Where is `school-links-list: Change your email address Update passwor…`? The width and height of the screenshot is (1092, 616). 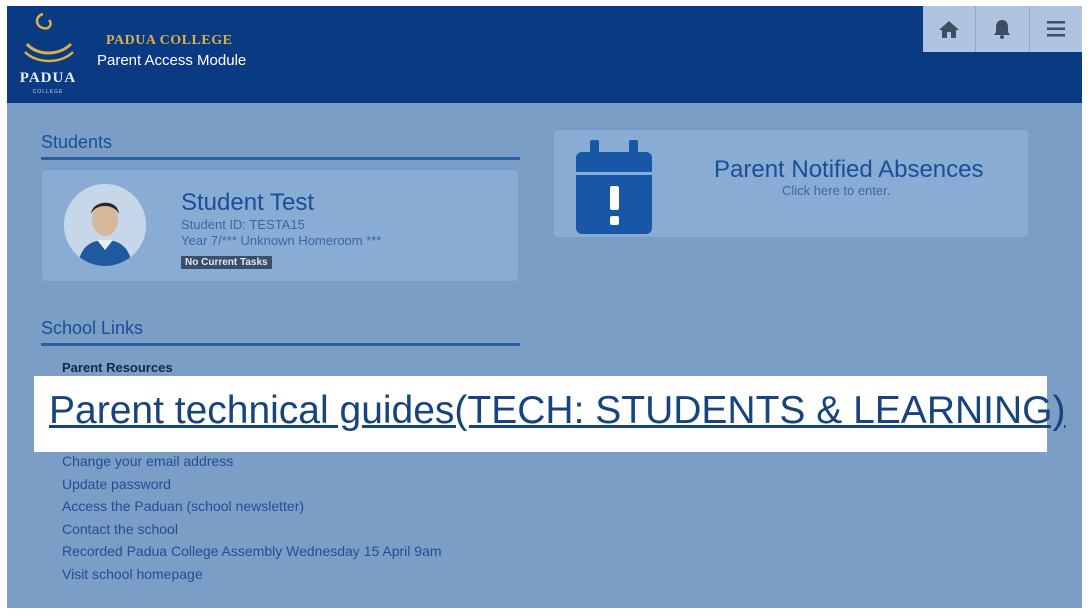 school-links-list: Change your email address Update passwor… is located at coordinates (252, 518).